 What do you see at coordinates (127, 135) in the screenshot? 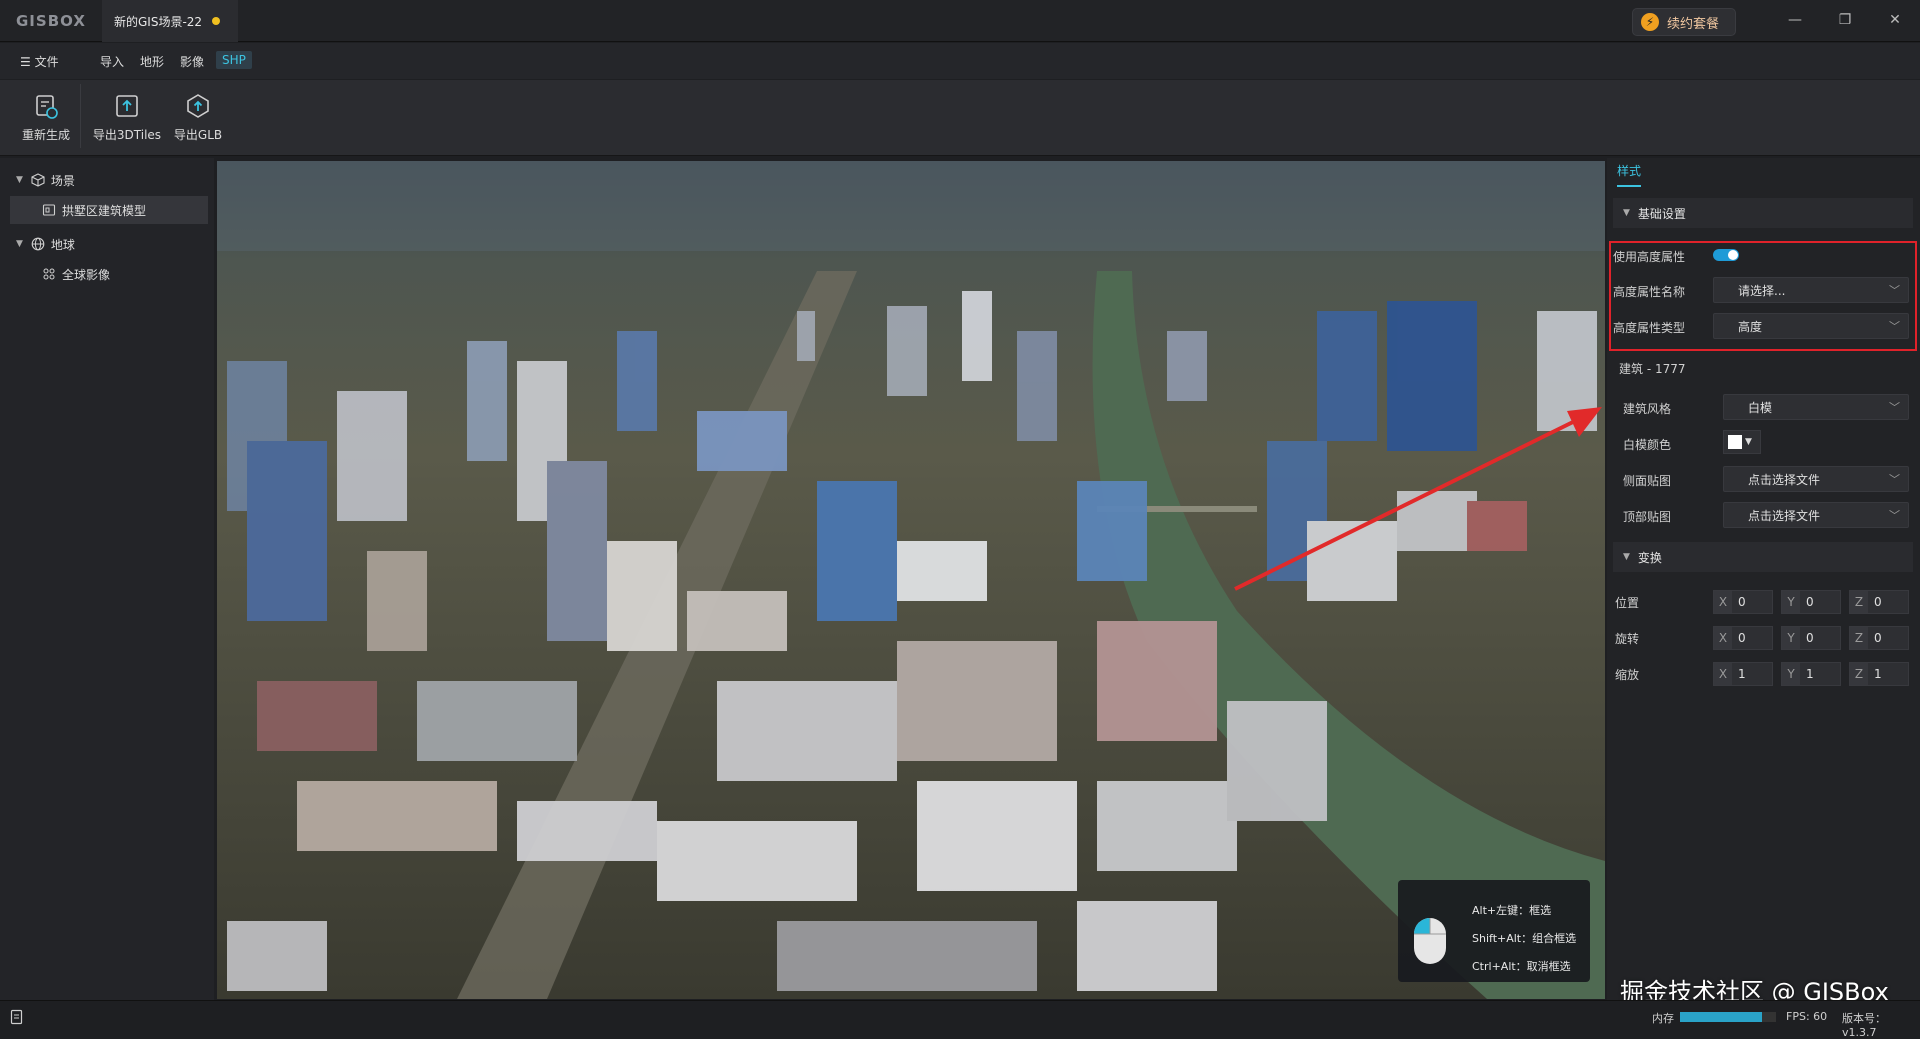
I see `export-3dtiles-label: 导出3DTiles` at bounding box center [127, 135].